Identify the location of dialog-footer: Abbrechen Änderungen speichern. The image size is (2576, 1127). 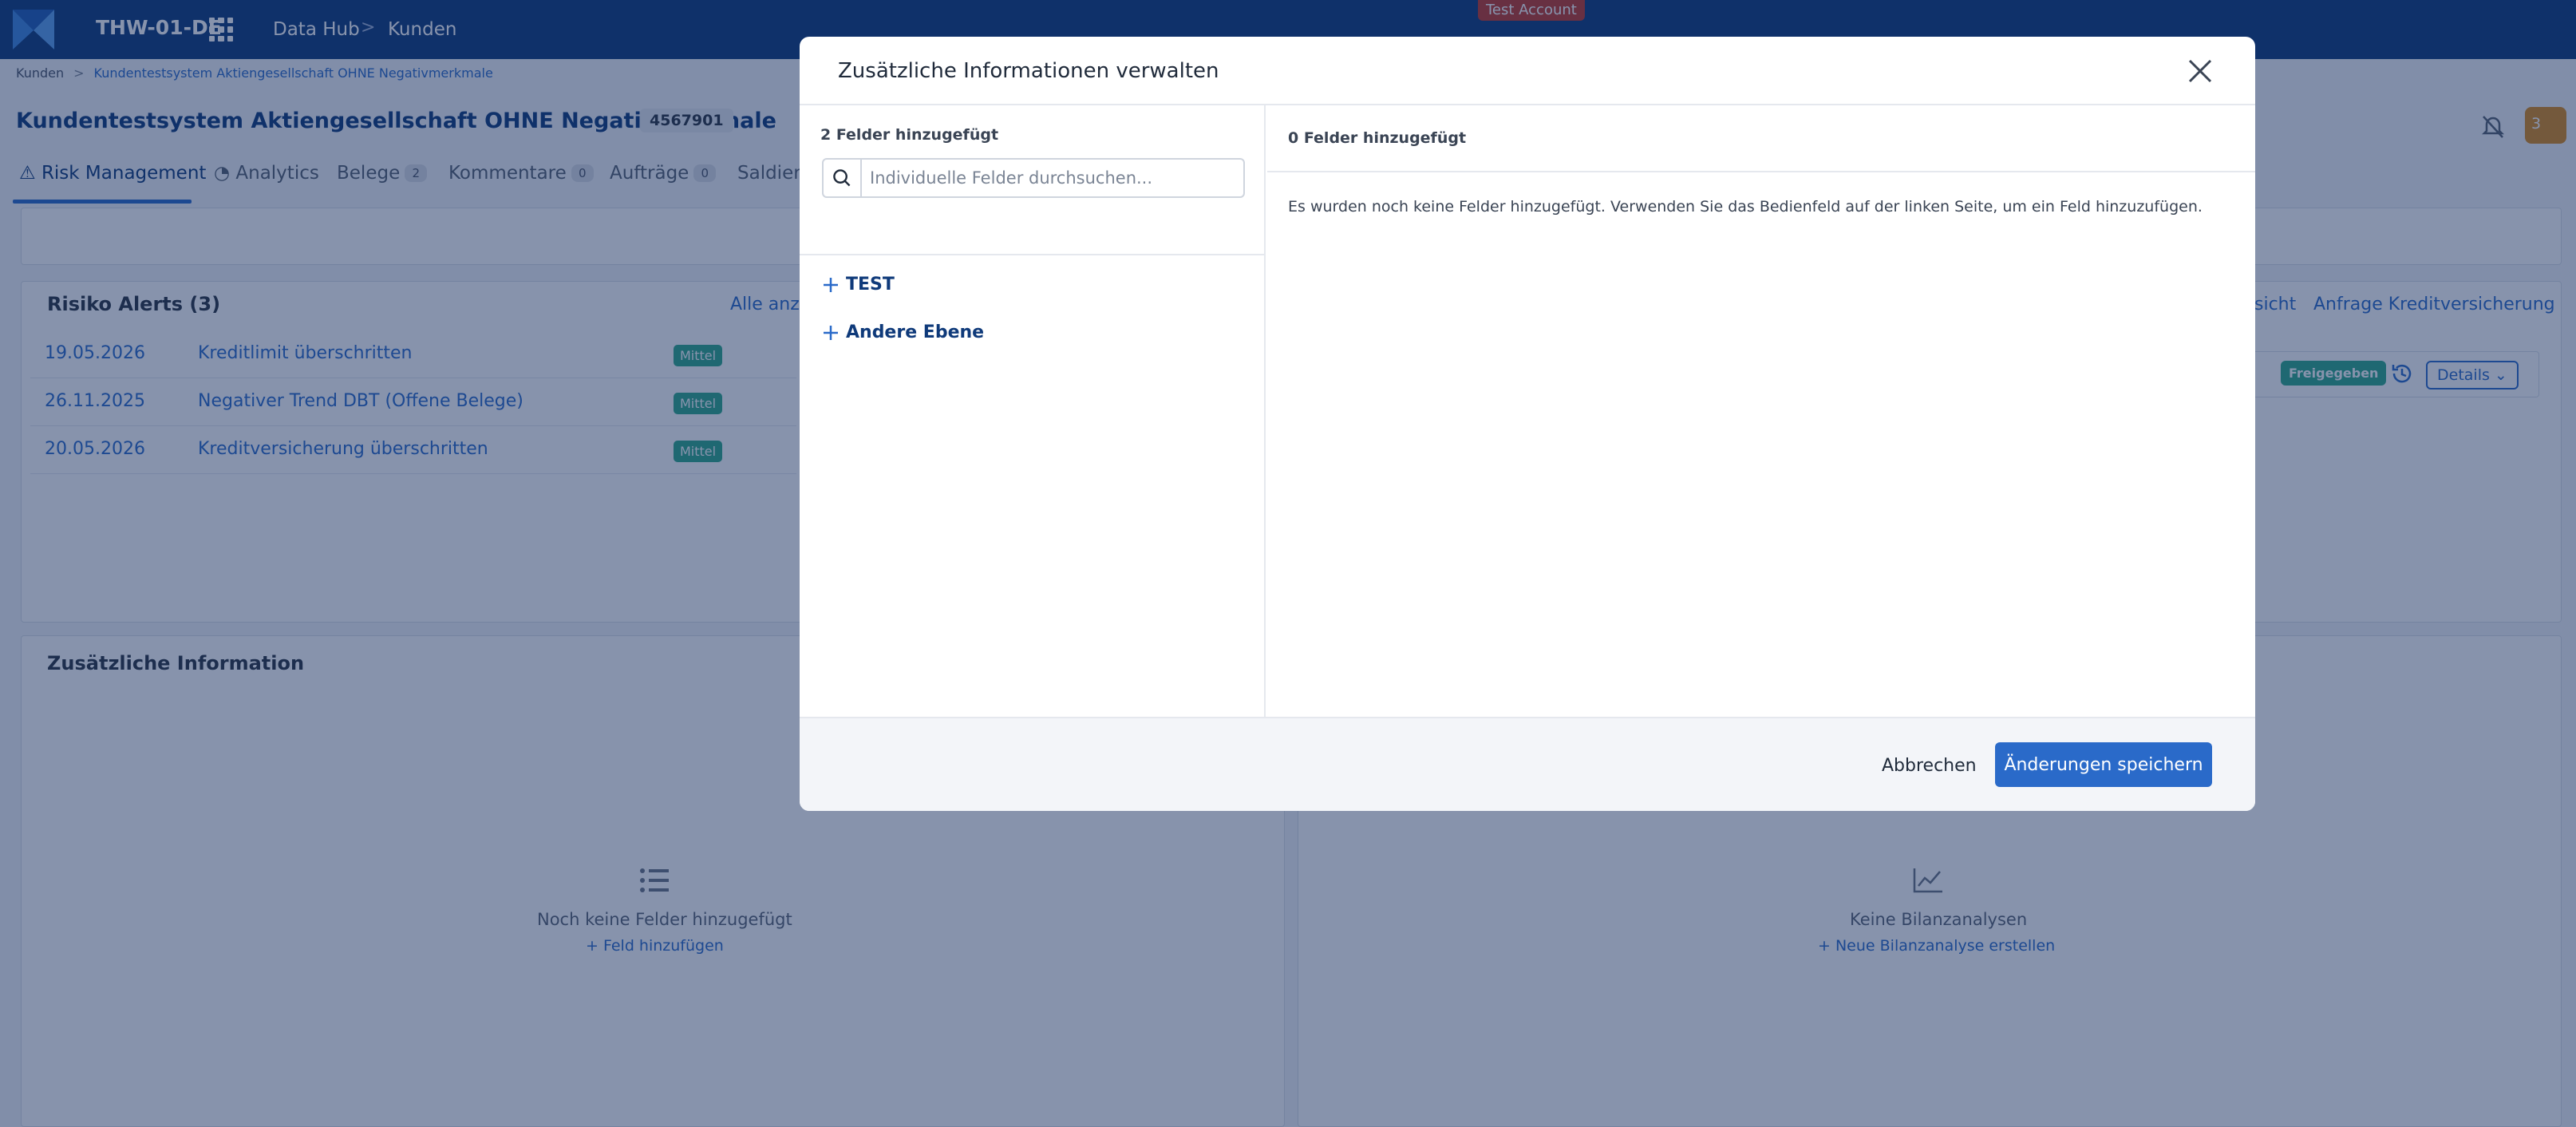
(1527, 764).